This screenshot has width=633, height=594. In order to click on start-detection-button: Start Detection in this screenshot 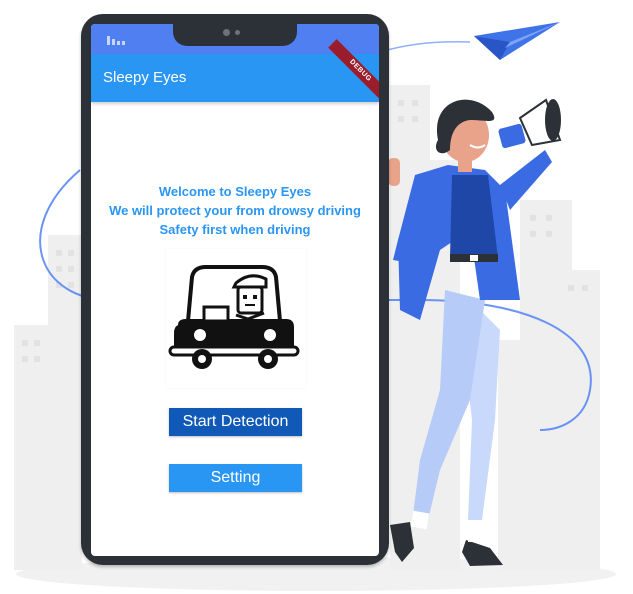, I will do `click(235, 422)`.